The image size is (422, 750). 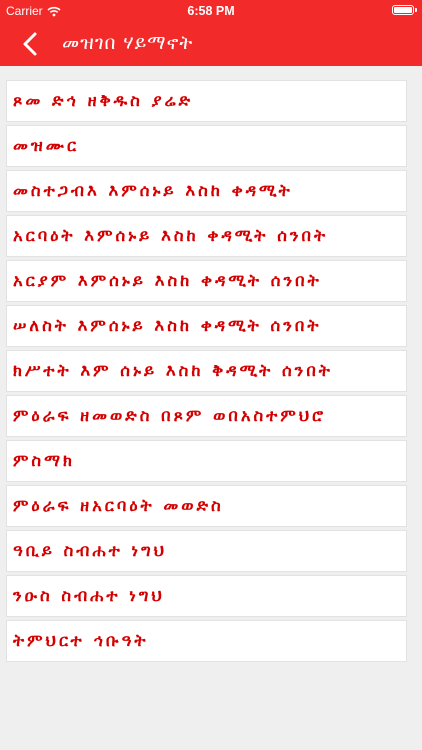 What do you see at coordinates (118, 505) in the screenshot?
I see `list-item-label: ምዕራፍ ዘአርባዕት መወድስ` at bounding box center [118, 505].